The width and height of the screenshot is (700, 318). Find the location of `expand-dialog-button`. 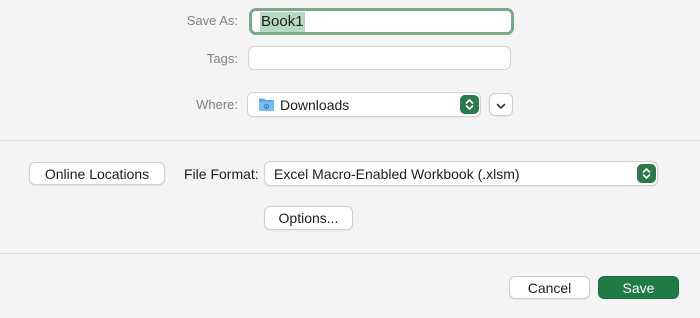

expand-dialog-button is located at coordinates (501, 104).